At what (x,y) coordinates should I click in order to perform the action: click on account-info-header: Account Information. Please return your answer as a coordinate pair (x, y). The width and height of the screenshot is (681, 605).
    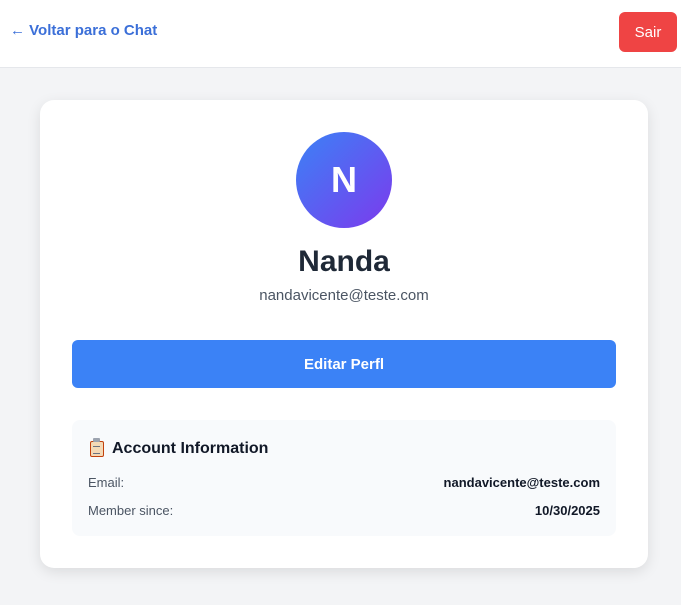
    Looking at the image, I should click on (179, 448).